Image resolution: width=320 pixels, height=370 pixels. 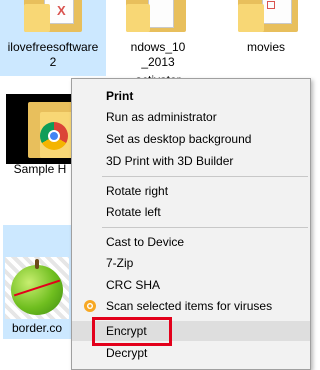 I want to click on menu-item-crc-sha: CRC SHA, so click(x=191, y=285).